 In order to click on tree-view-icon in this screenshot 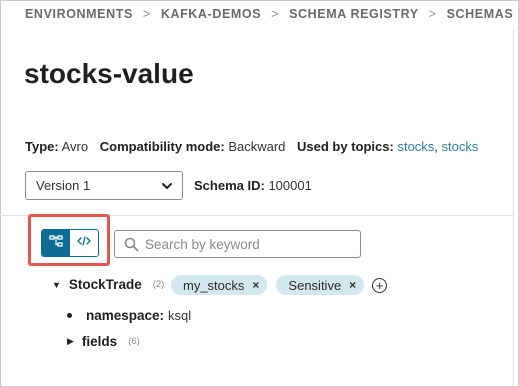, I will do `click(56, 243)`.